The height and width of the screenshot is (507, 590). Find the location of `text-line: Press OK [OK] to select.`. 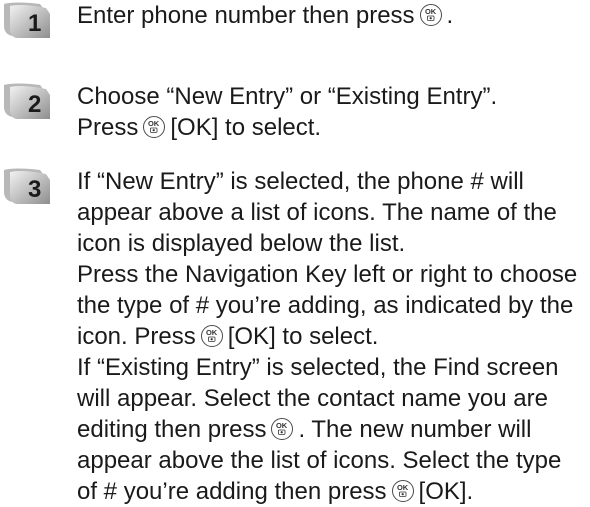

text-line: Press OK [OK] to select. is located at coordinates (332, 127).